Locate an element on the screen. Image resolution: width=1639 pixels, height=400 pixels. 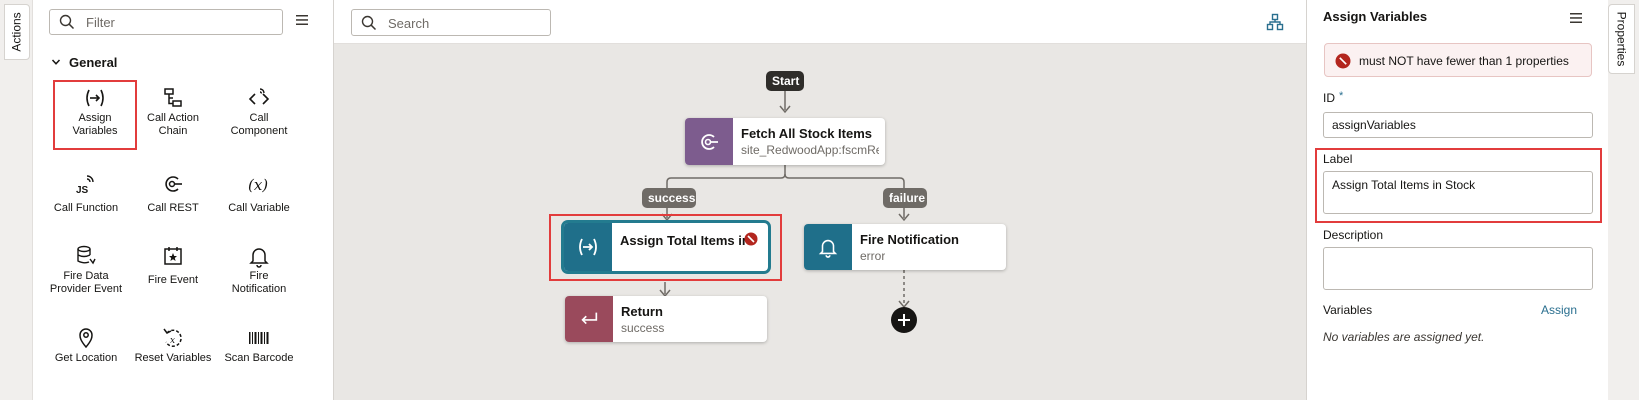
label-label: Label is located at coordinates (1338, 159).